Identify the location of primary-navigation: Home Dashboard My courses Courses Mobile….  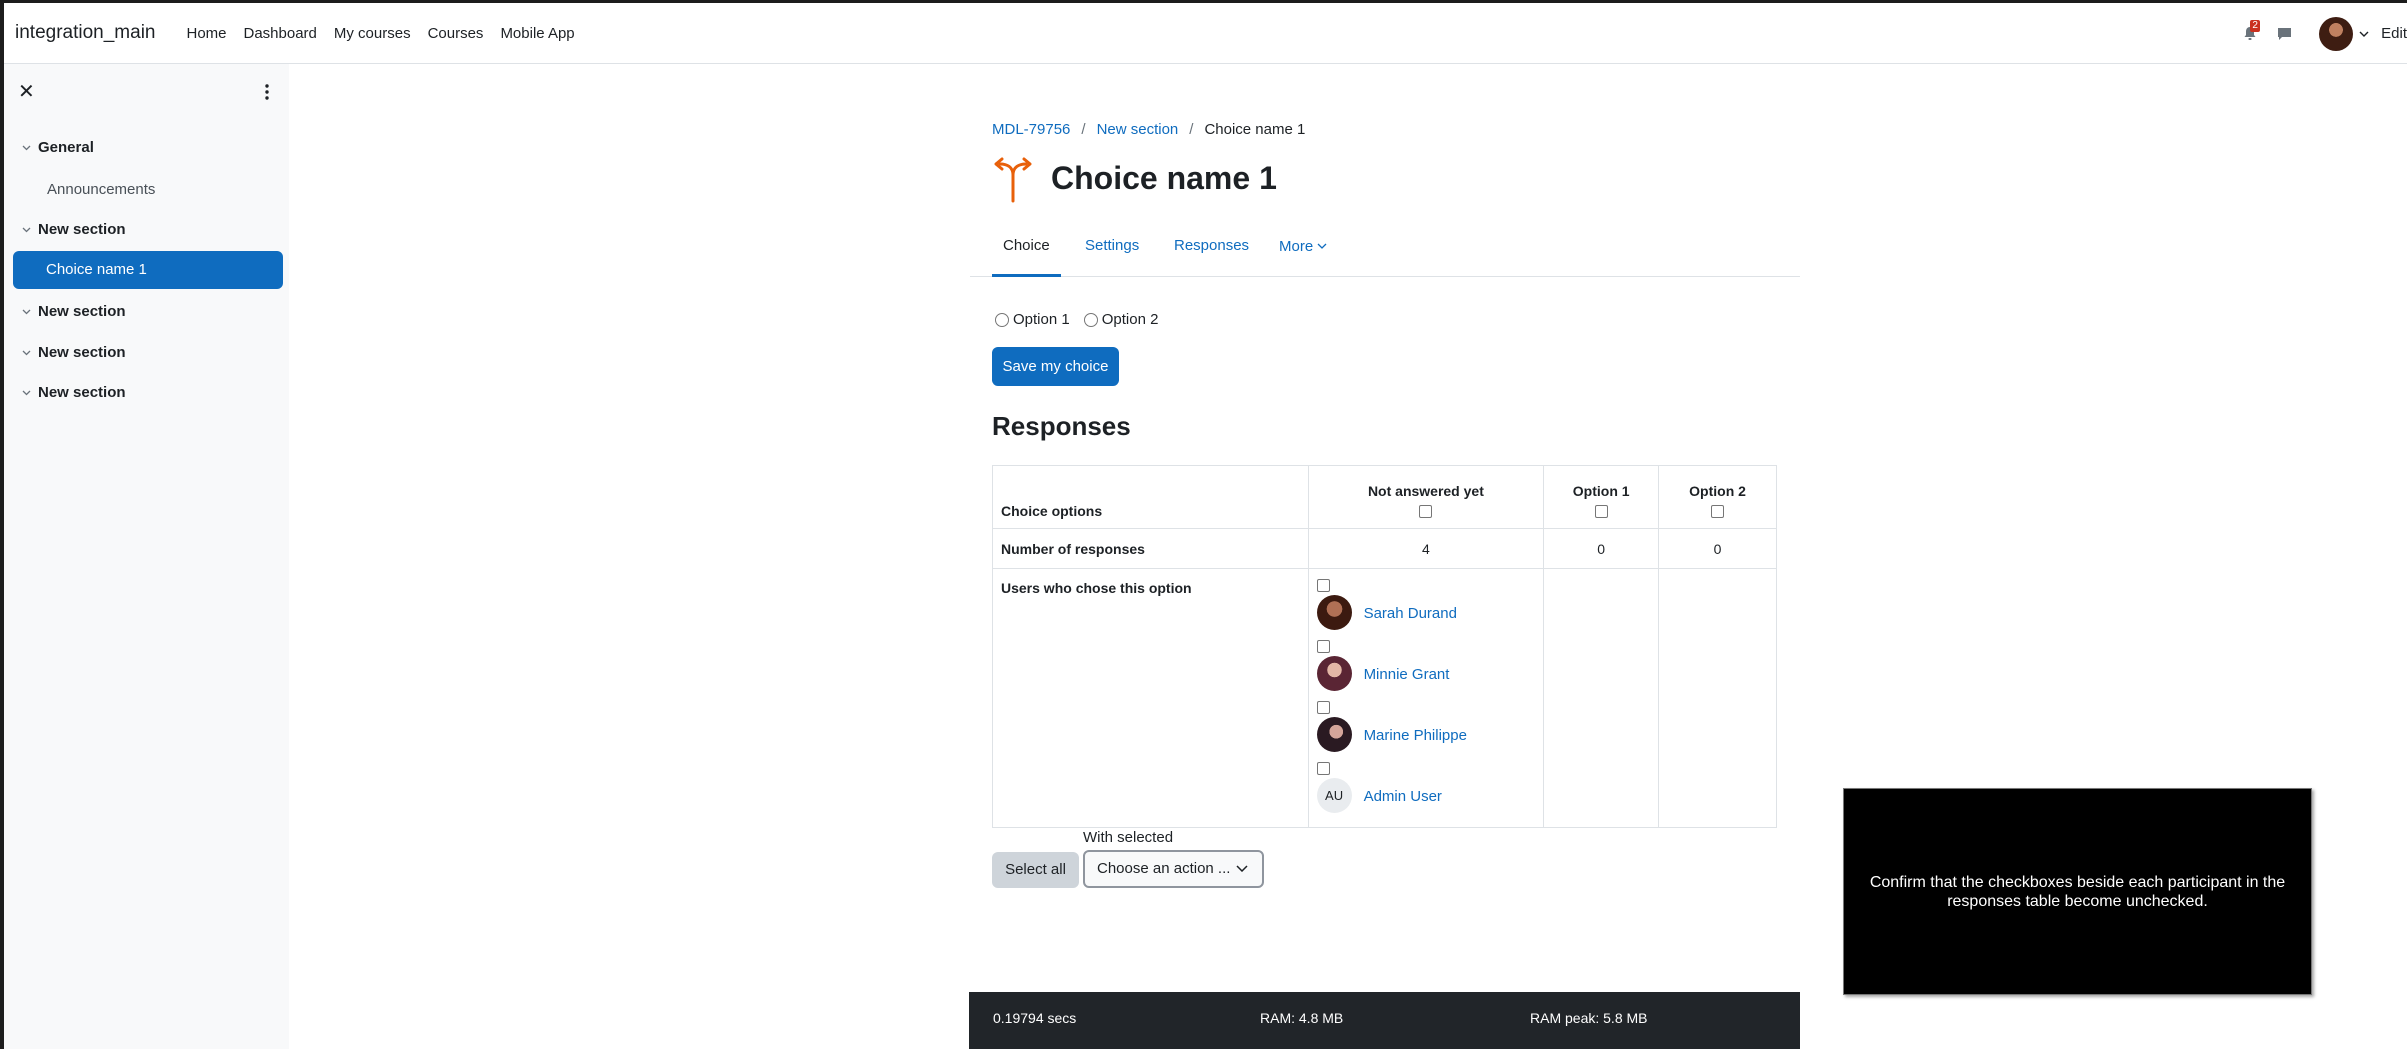
(388, 33).